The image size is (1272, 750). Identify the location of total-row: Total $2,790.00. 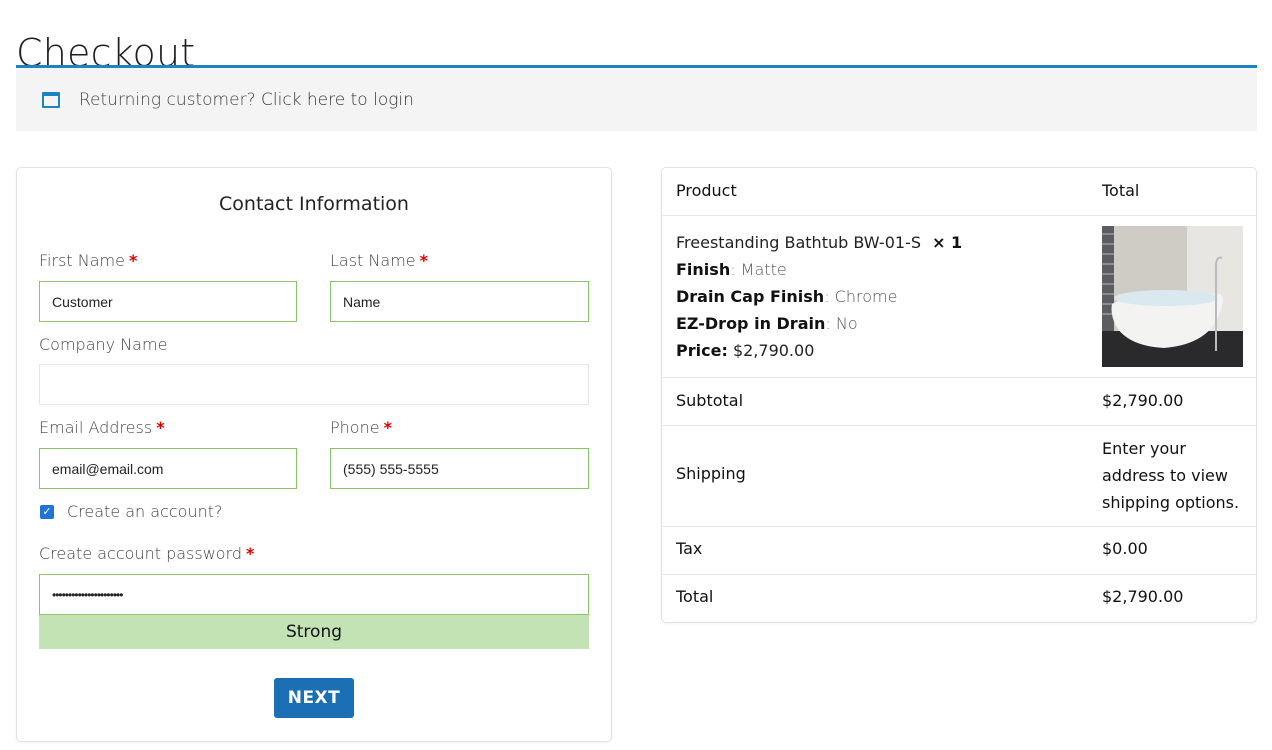
(959, 599).